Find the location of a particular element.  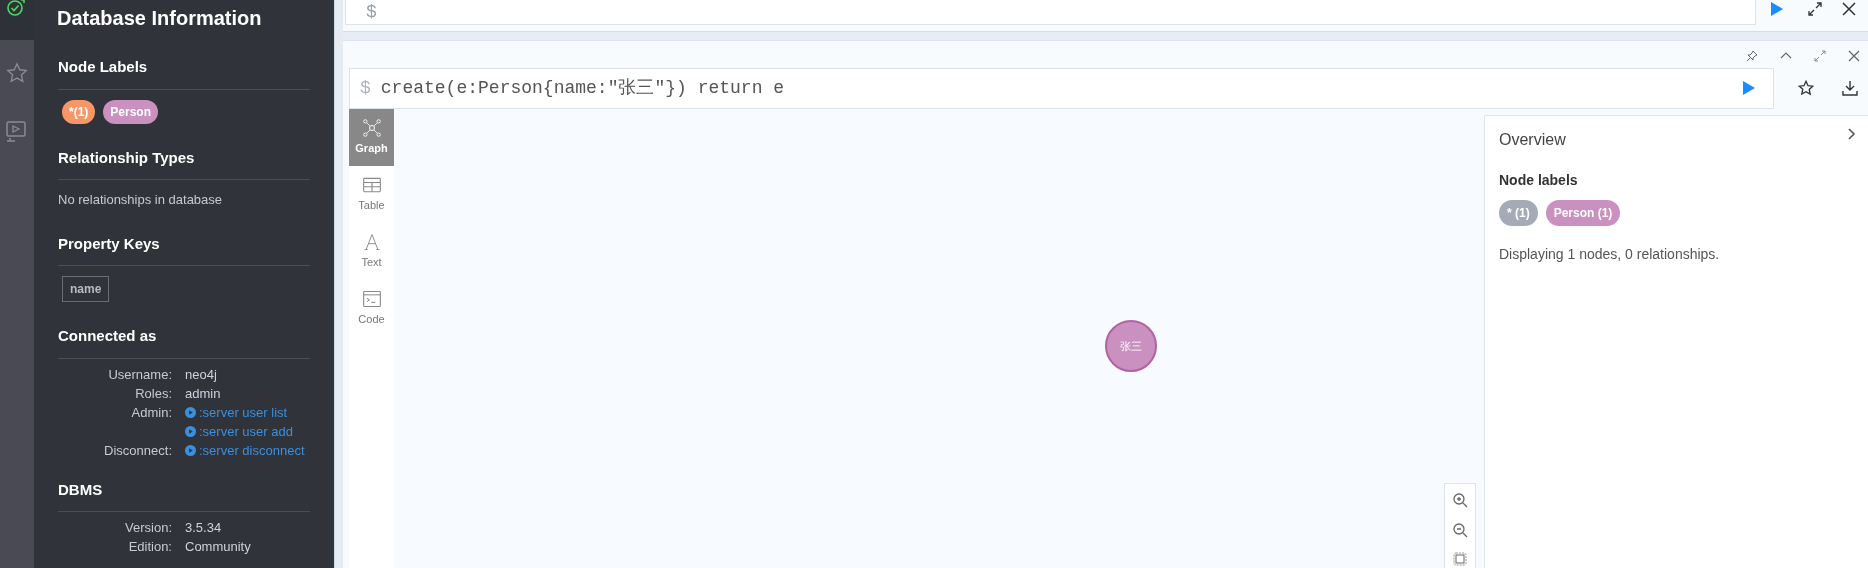

property-key-tag: name is located at coordinates (86, 289).